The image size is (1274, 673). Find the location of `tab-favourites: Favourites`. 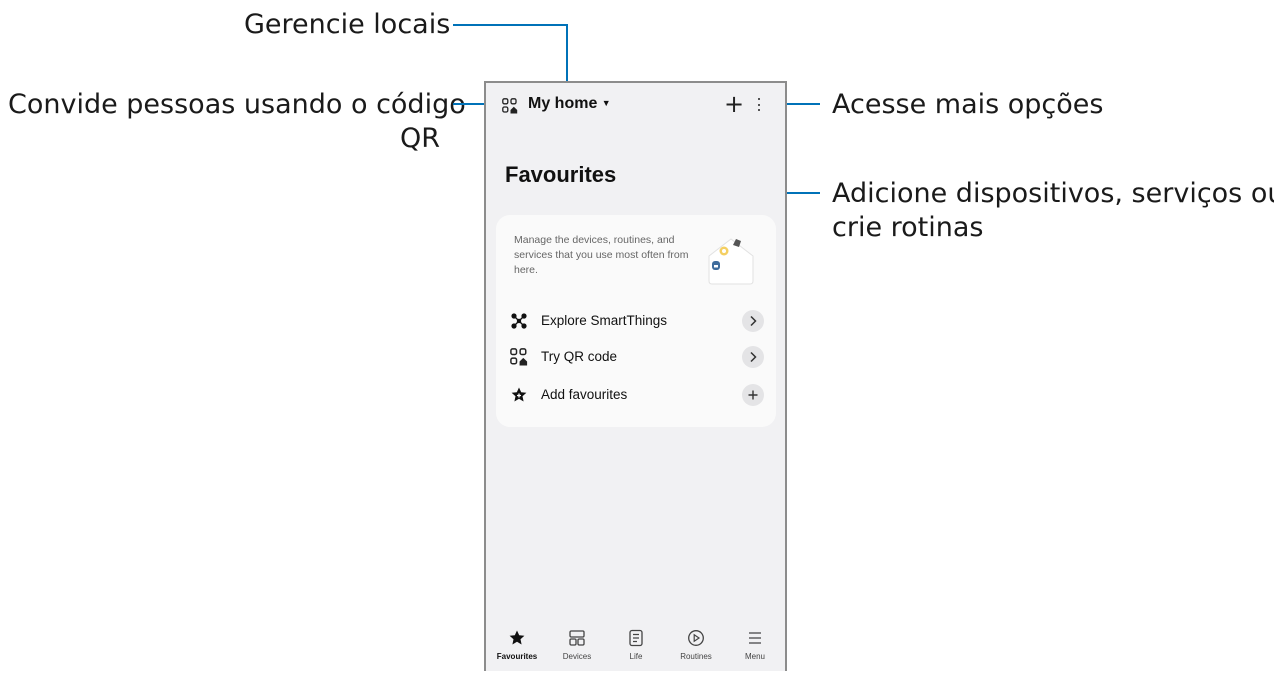

tab-favourites: Favourites is located at coordinates (517, 647).